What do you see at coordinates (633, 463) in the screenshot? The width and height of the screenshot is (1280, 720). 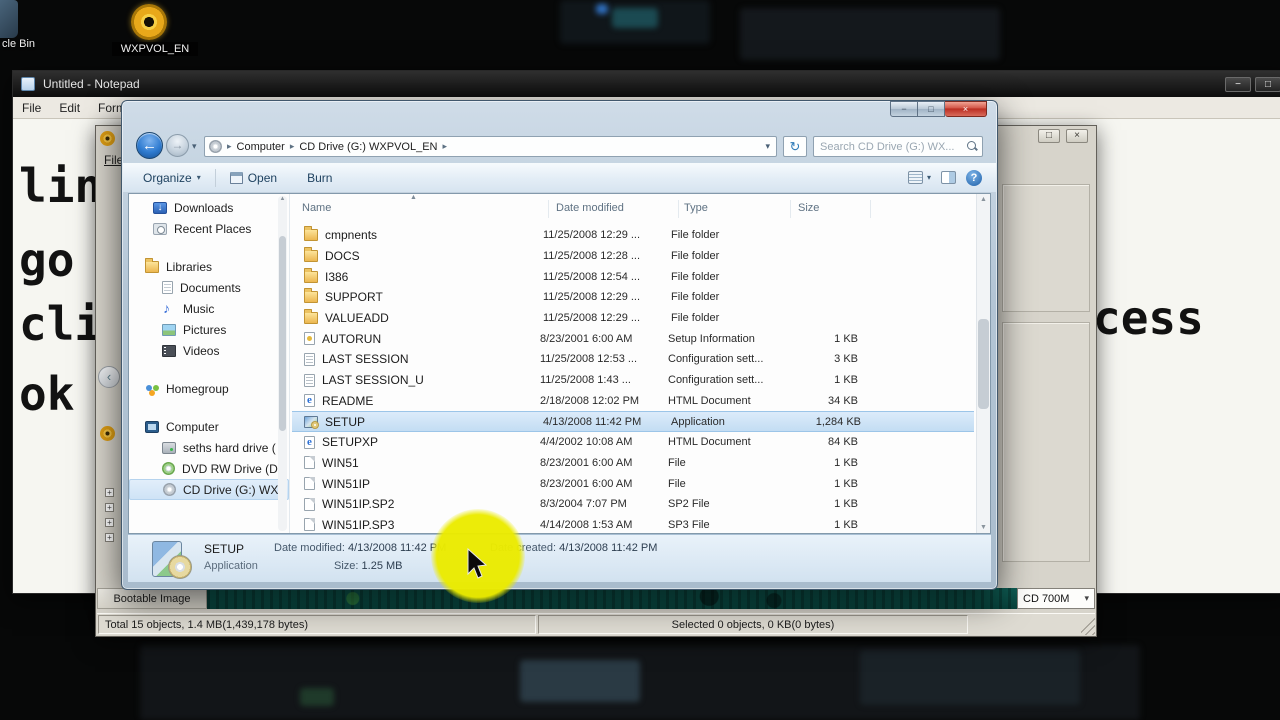 I see `table-row: WIN51 8/23/2001 6:00 AM File 1 KB` at bounding box center [633, 463].